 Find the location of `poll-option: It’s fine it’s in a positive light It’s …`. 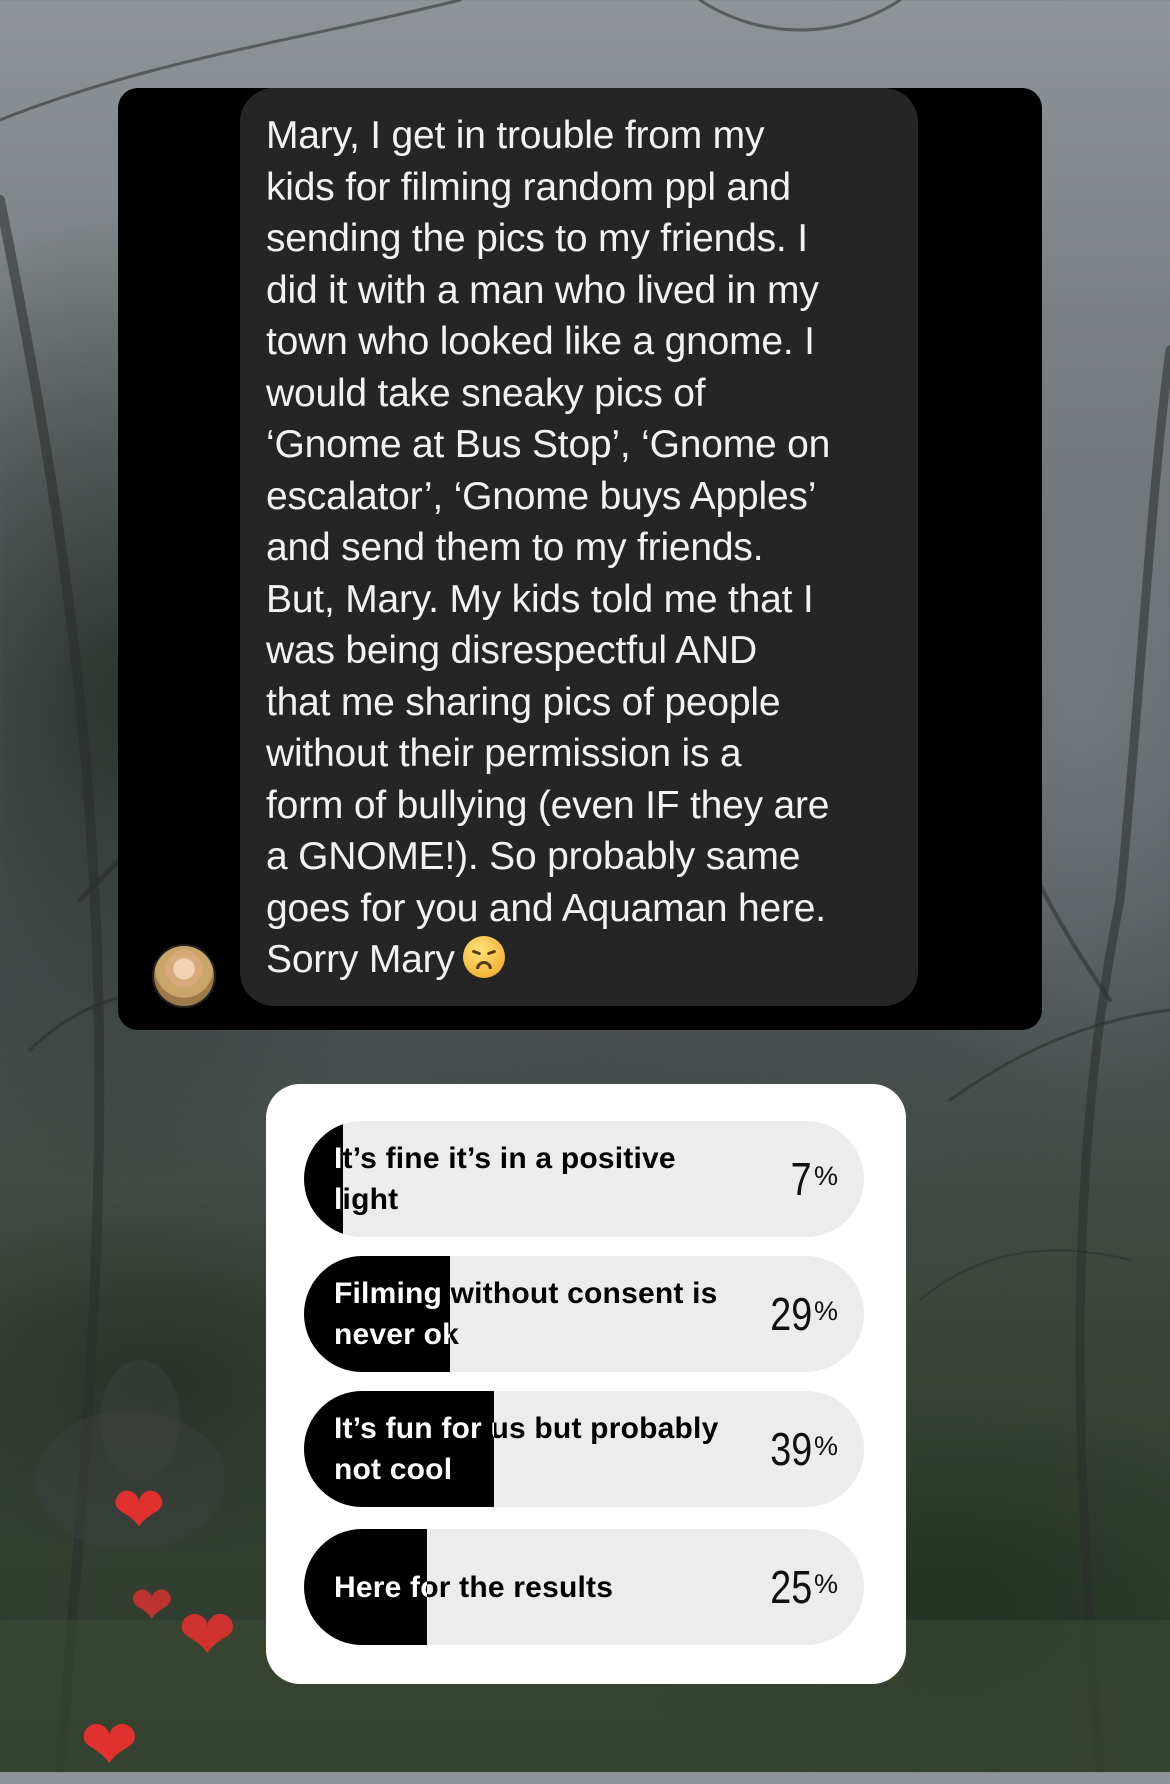

poll-option: It’s fine it’s in a positive light It’s … is located at coordinates (584, 1179).